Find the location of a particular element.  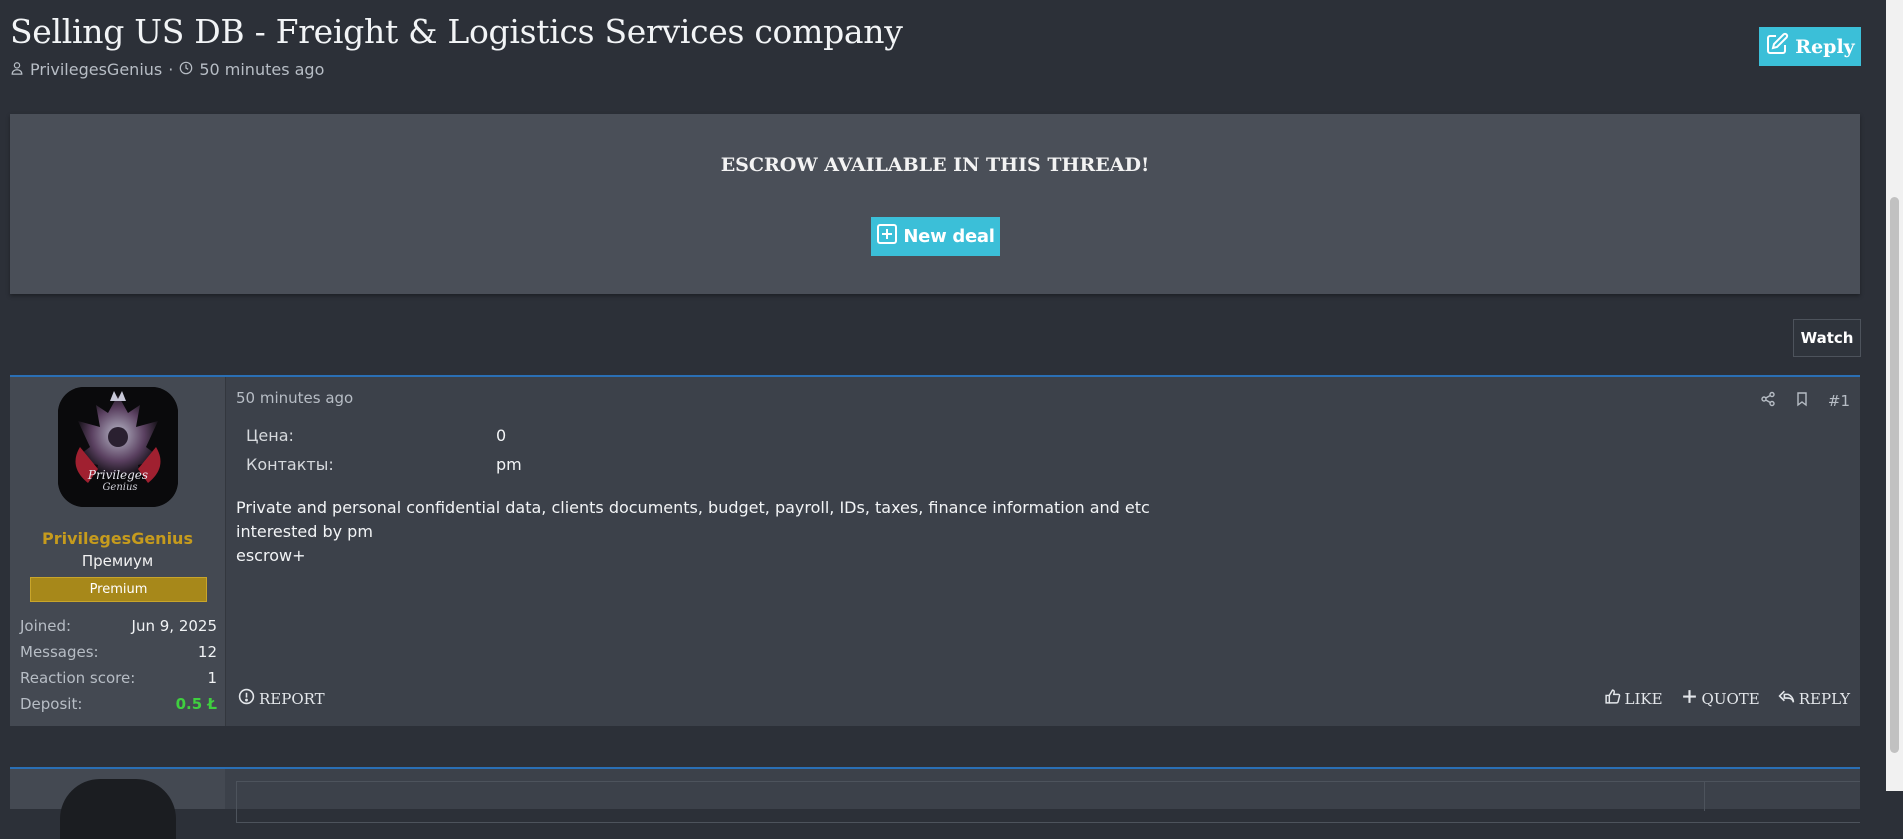

edit-icon is located at coordinates (1777, 46).